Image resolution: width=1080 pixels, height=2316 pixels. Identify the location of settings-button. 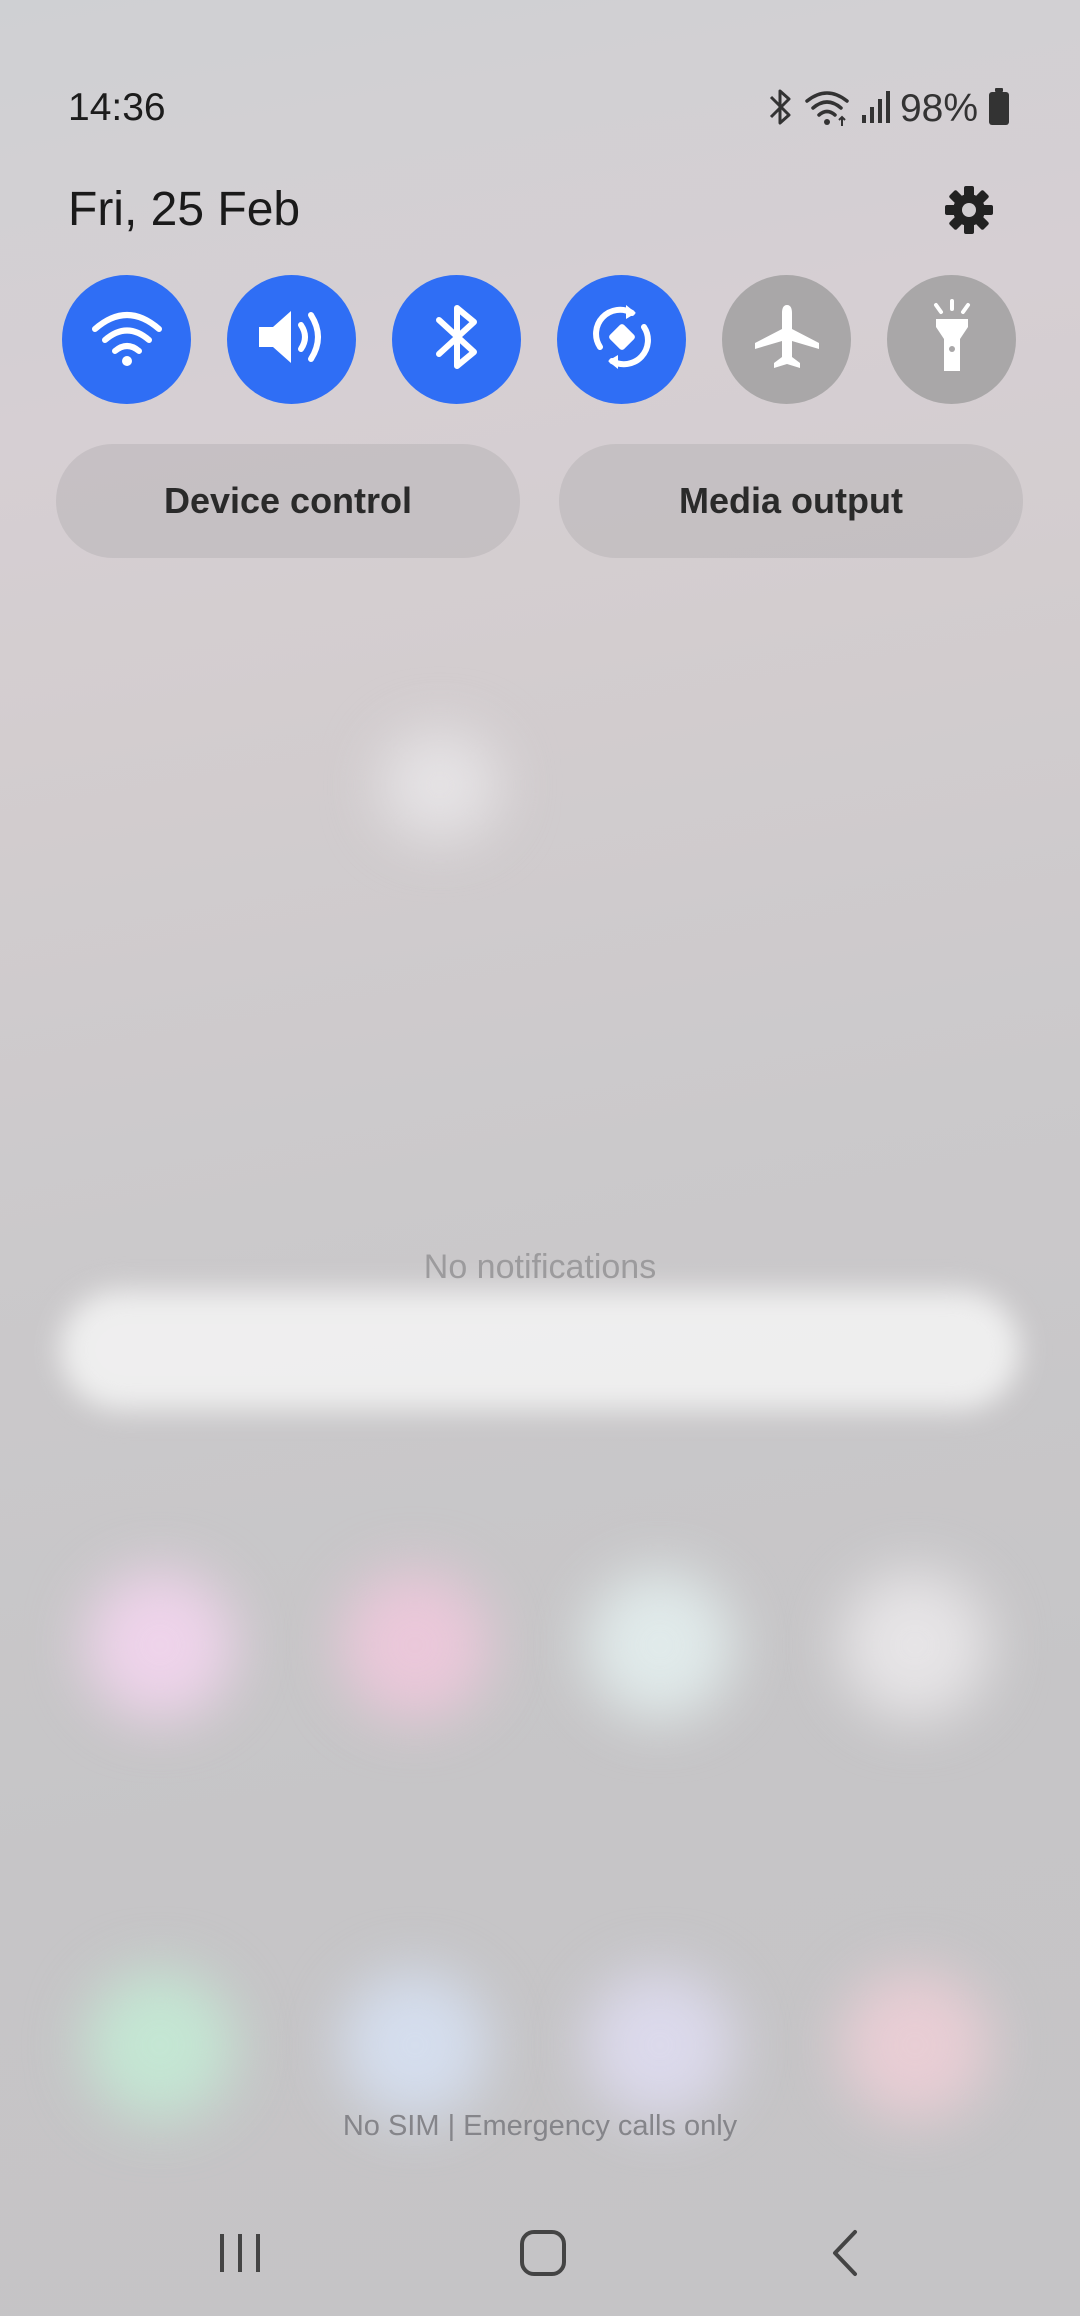
(969, 212).